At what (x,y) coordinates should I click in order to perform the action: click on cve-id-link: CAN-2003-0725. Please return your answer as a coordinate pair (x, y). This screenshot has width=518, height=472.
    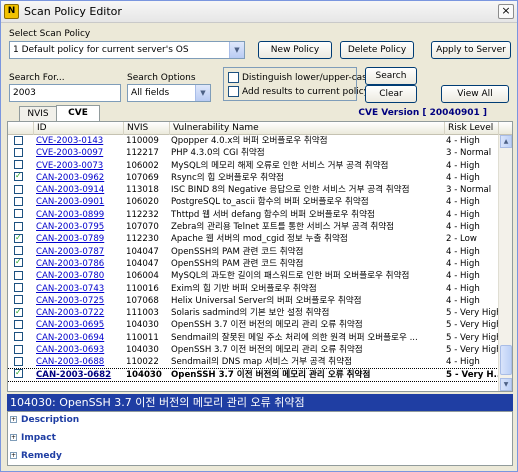
    Looking at the image, I should click on (80, 301).